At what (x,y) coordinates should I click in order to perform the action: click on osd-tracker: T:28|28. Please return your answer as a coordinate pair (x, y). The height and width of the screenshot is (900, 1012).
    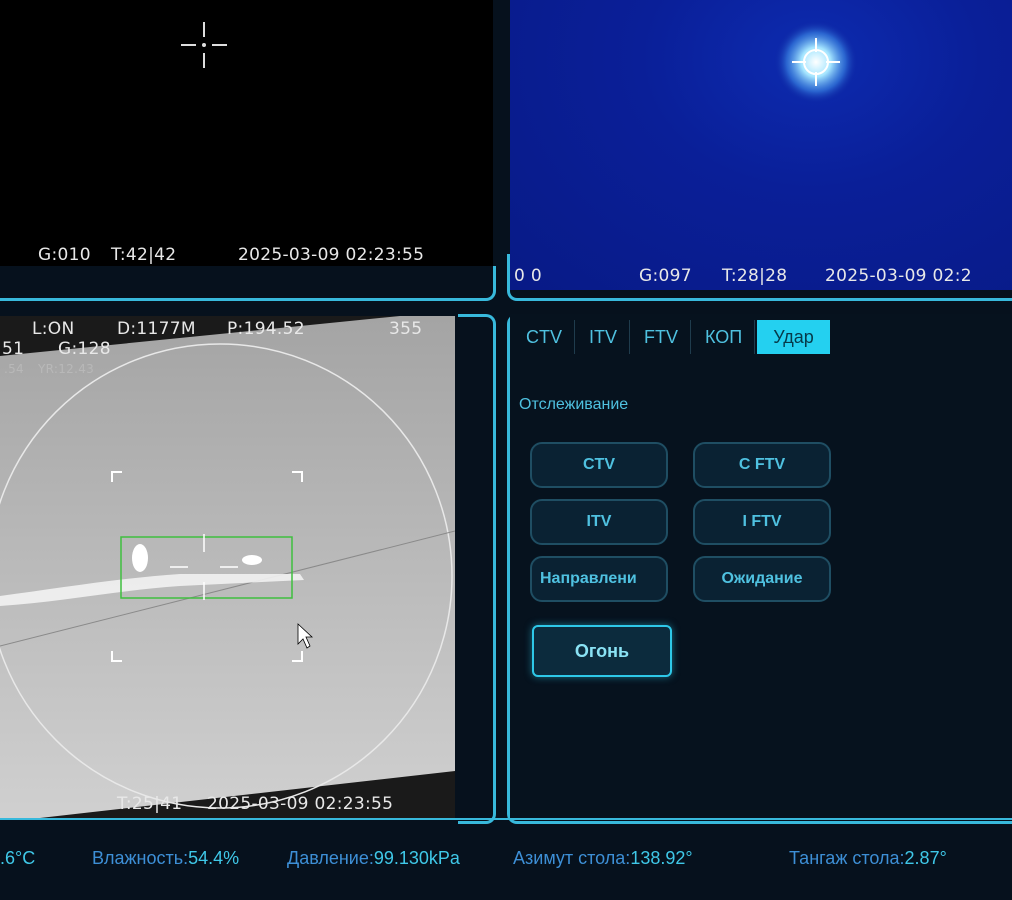
    Looking at the image, I should click on (755, 276).